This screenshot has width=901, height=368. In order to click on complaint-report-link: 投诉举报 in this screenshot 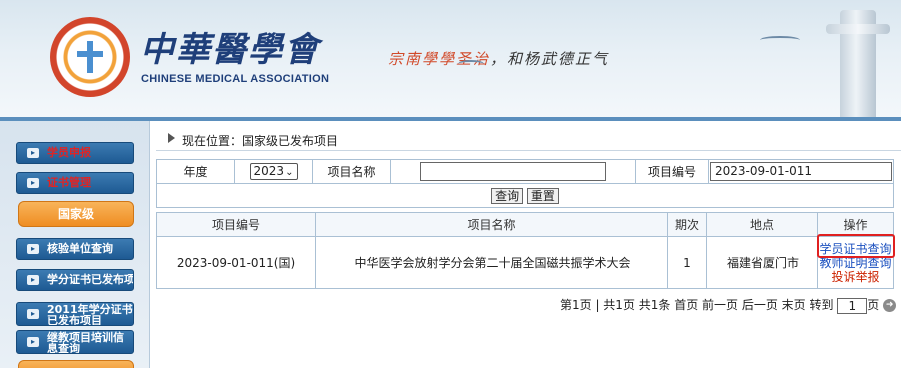, I will do `click(855, 277)`.